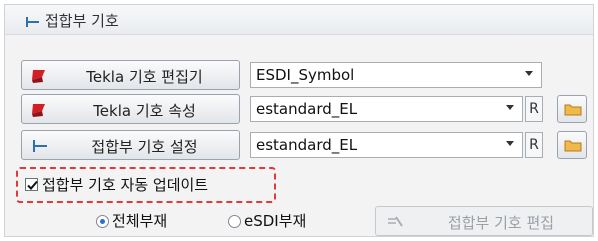  Describe the element at coordinates (144, 147) in the screenshot. I see `joint-symbol-settings-label: 접합부 기호 설정` at that location.